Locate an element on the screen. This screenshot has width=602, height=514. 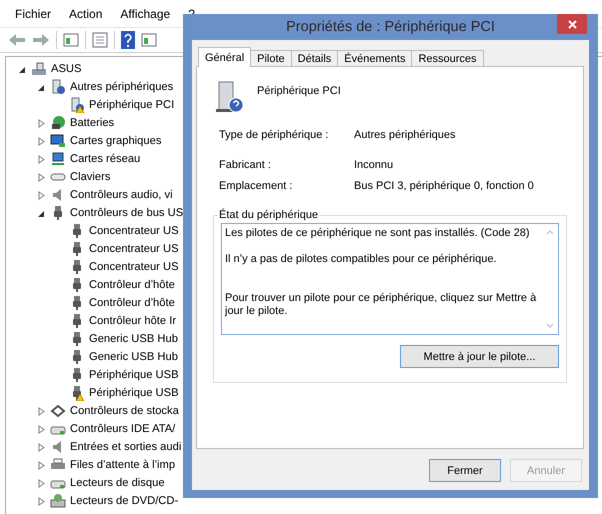
window-title: Propriétés de : Périphérique PCI is located at coordinates (390, 27).